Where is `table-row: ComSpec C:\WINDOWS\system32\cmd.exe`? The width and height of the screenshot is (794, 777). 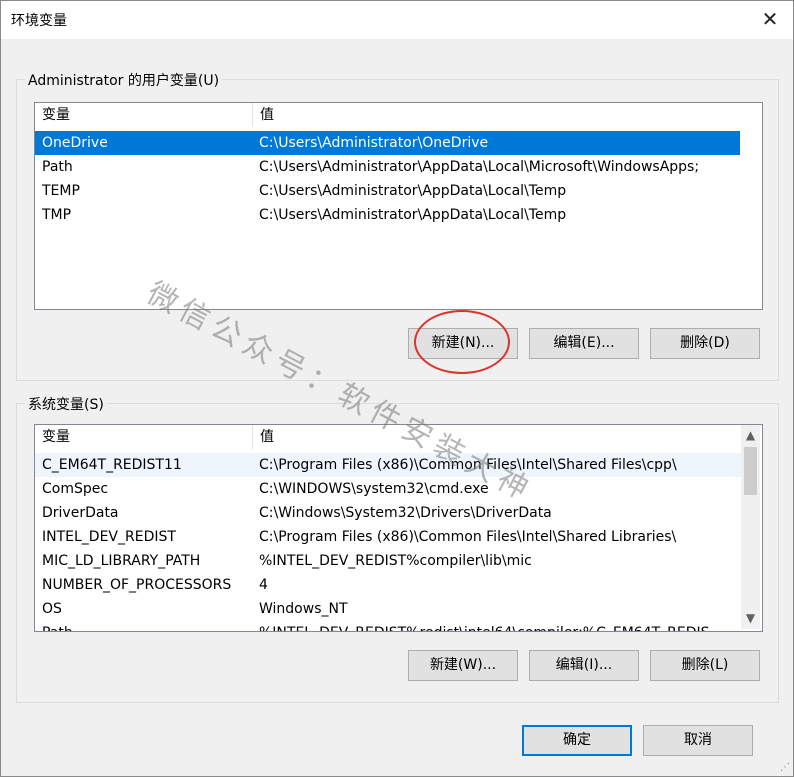
table-row: ComSpec C:\WINDOWS\system32\cmd.exe is located at coordinates (388, 489).